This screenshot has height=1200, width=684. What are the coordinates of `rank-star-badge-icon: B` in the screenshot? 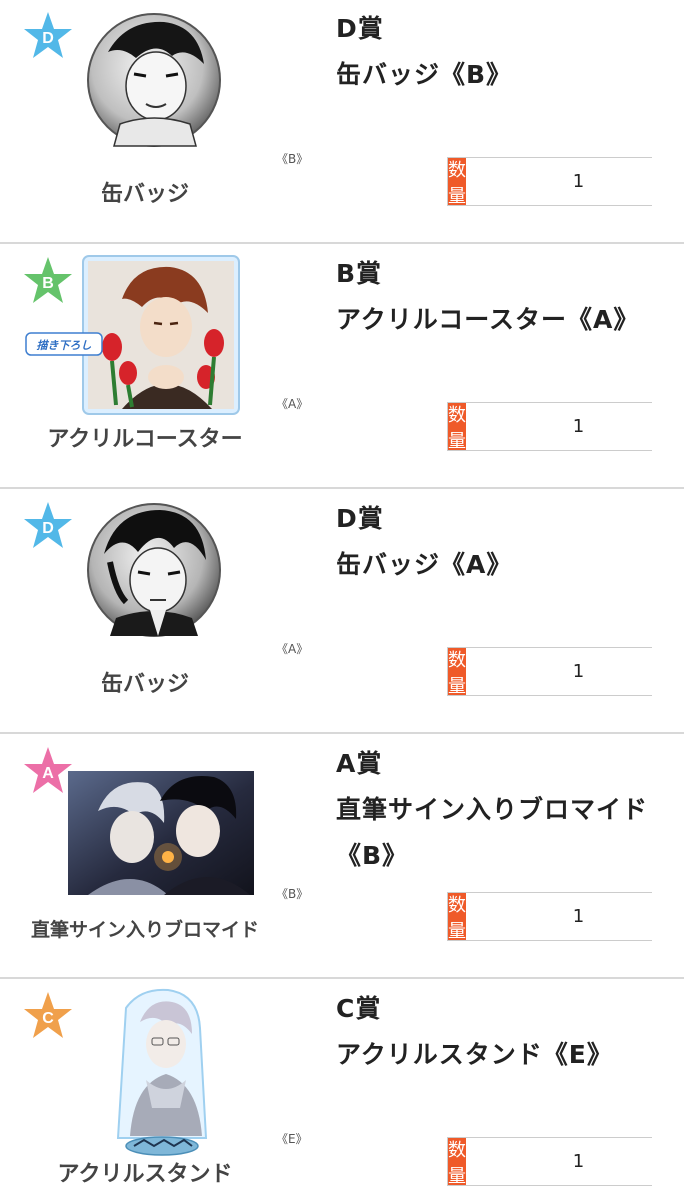 It's located at (48, 280).